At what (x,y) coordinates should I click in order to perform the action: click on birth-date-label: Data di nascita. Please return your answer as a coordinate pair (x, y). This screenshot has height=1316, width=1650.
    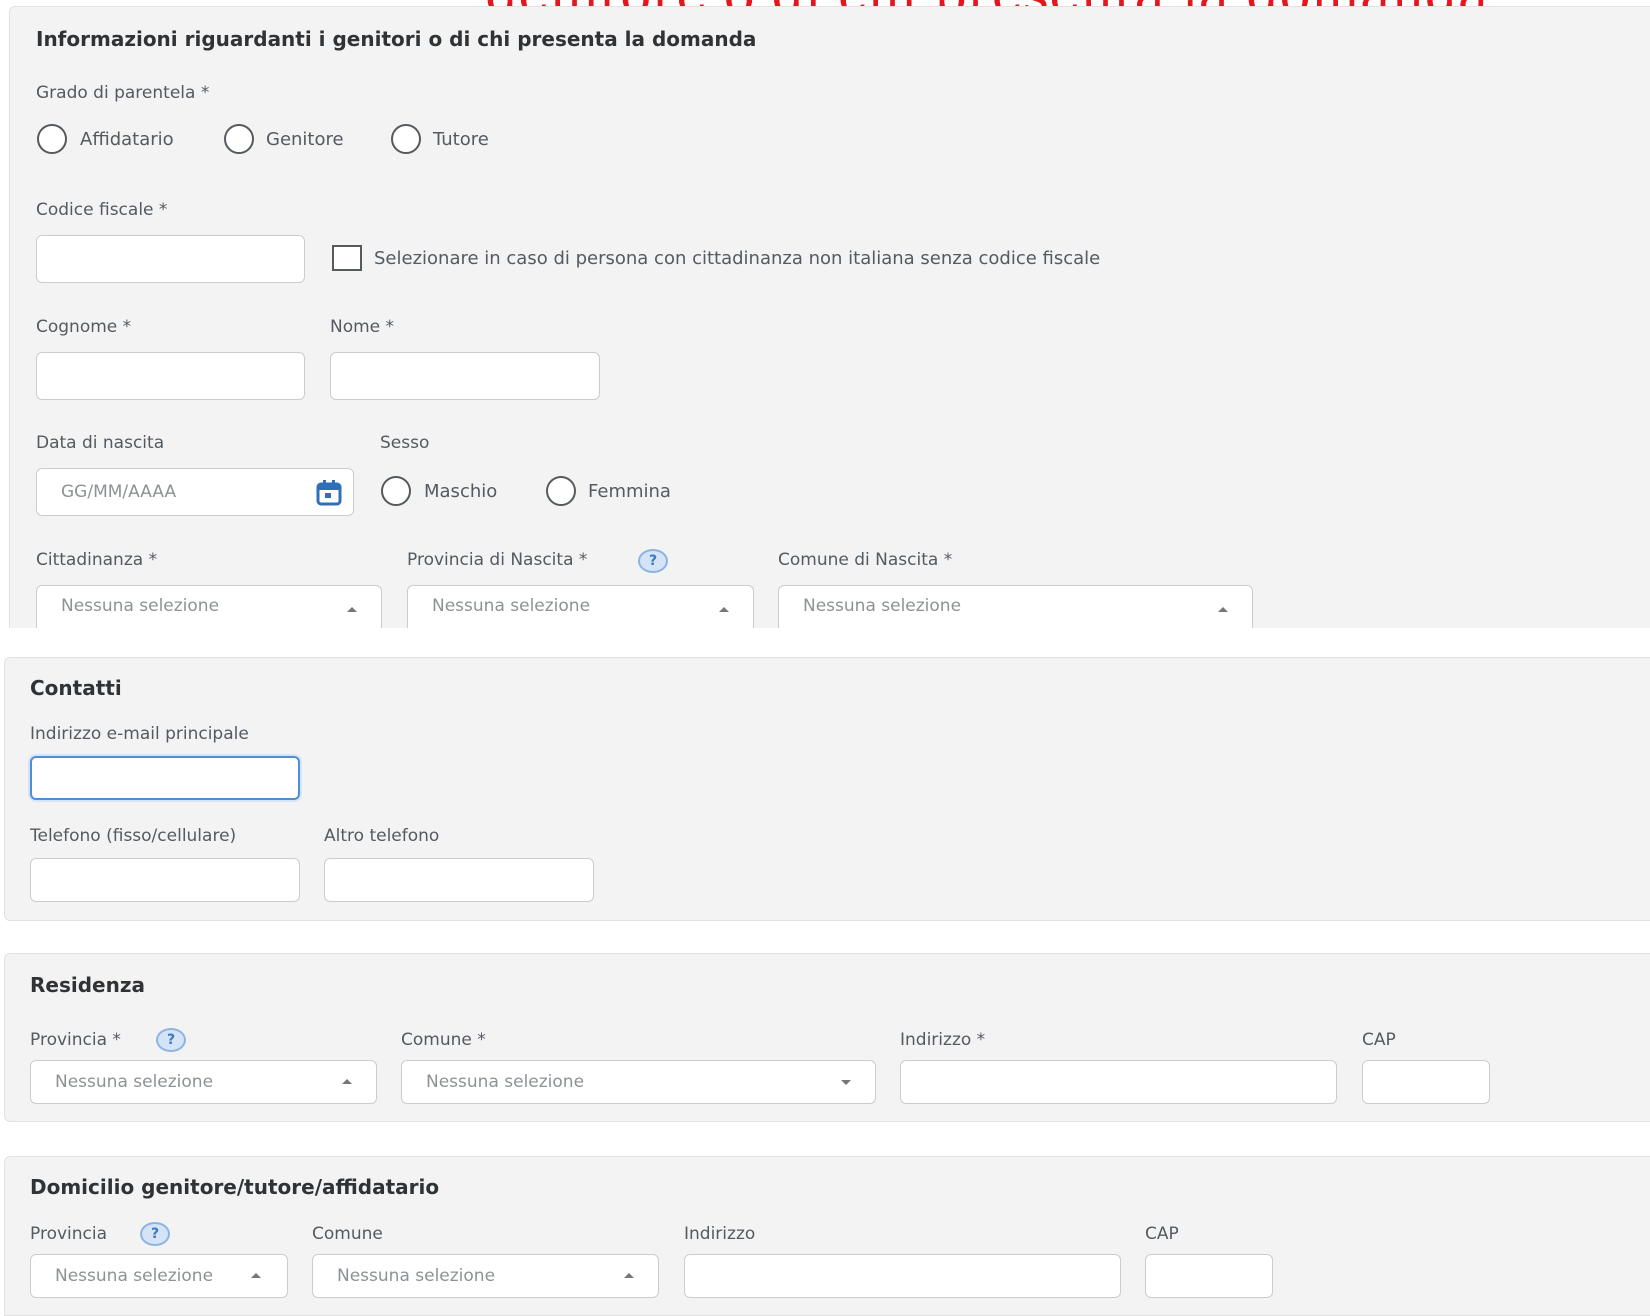
    Looking at the image, I should click on (100, 443).